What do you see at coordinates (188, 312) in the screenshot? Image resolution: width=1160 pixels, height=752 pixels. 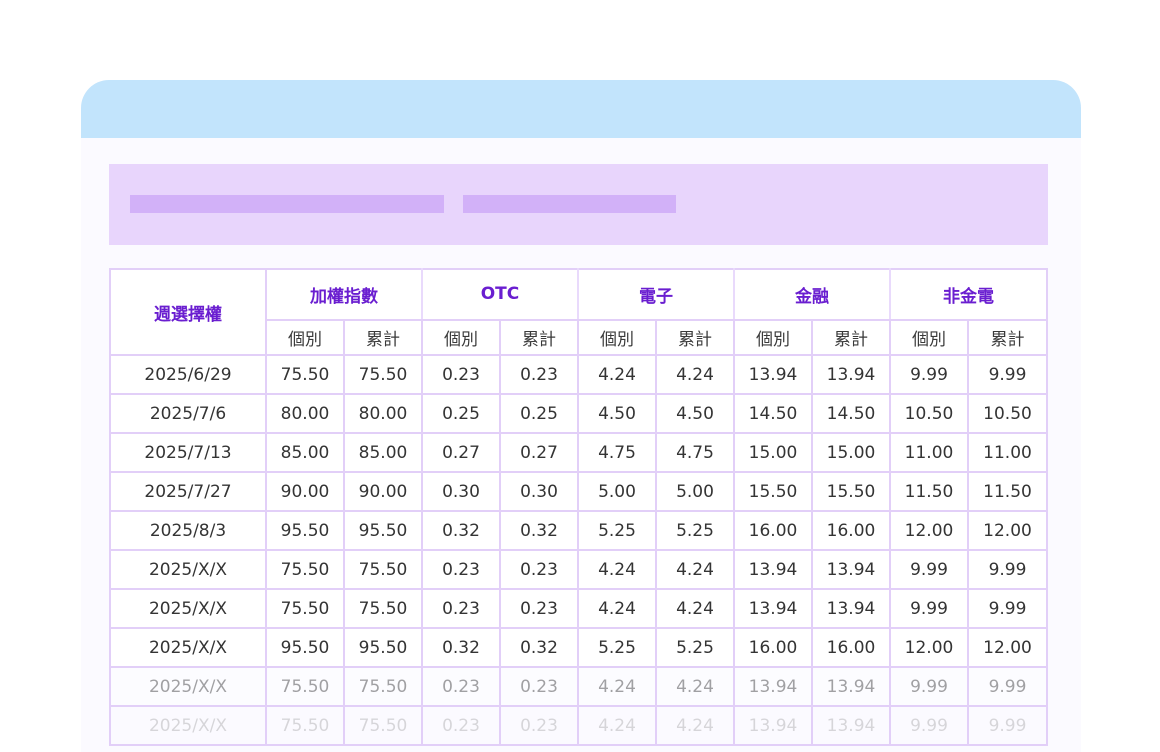 I see `corner-header: 週選擇權` at bounding box center [188, 312].